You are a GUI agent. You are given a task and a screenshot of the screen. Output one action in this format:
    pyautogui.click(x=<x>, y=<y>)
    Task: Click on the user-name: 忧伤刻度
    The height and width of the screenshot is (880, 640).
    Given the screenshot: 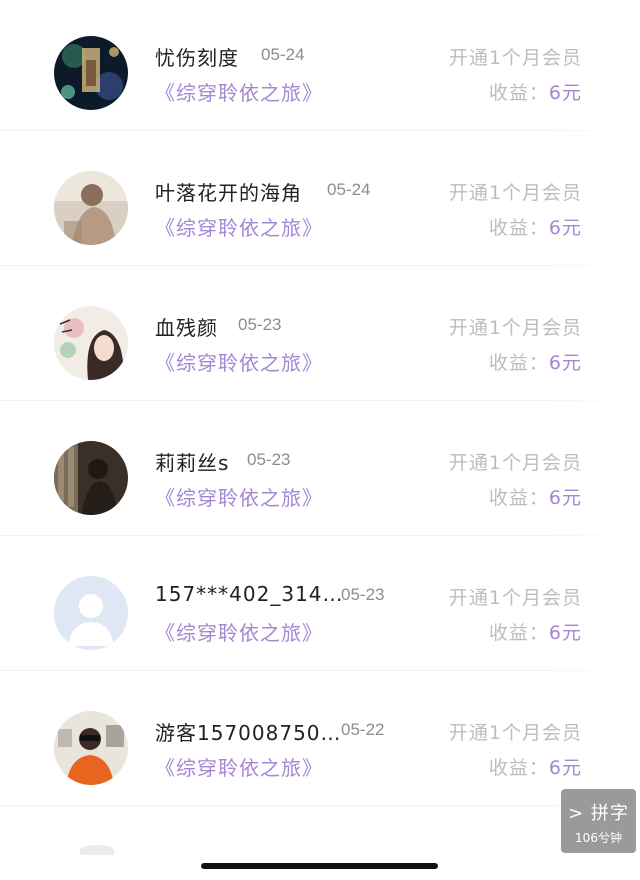 What is the action you would take?
    pyautogui.click(x=197, y=58)
    